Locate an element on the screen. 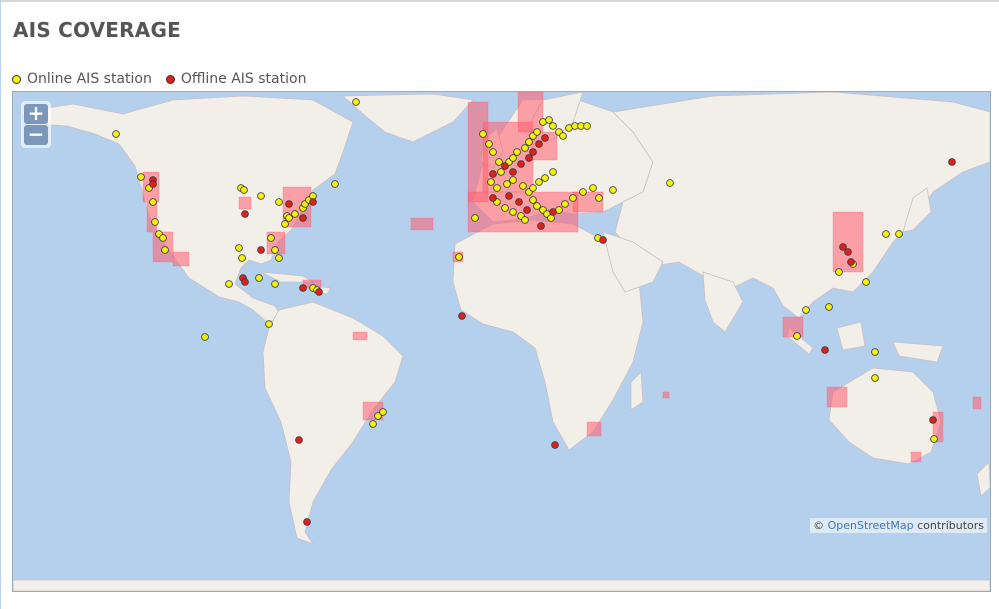  openstreetmap-link: OpenStreetMap is located at coordinates (871, 525).